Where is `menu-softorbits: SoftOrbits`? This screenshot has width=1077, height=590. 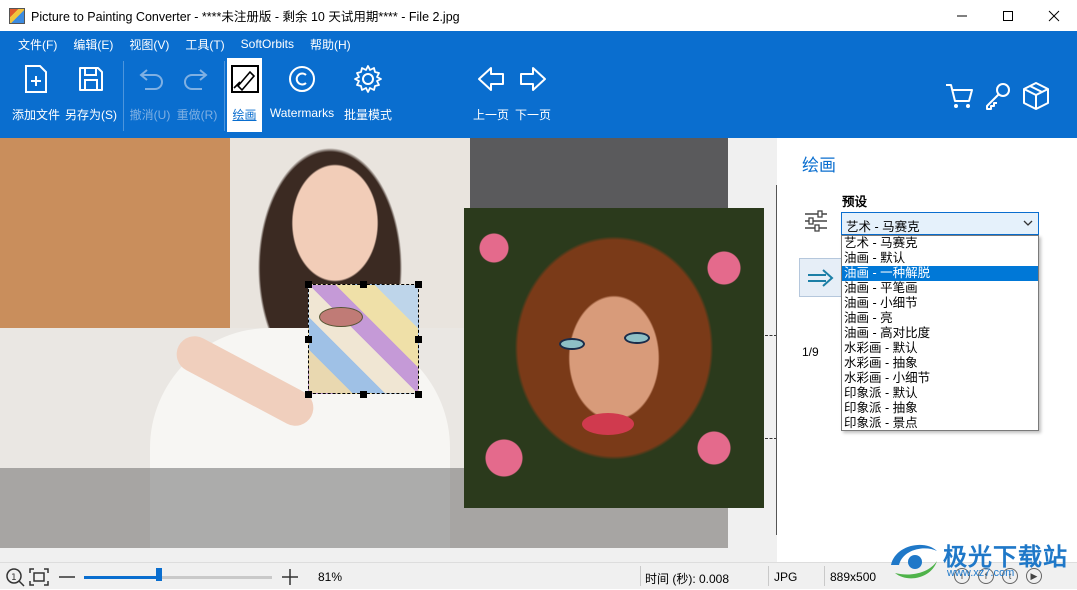
menu-softorbits: SoftOrbits is located at coordinates (267, 44).